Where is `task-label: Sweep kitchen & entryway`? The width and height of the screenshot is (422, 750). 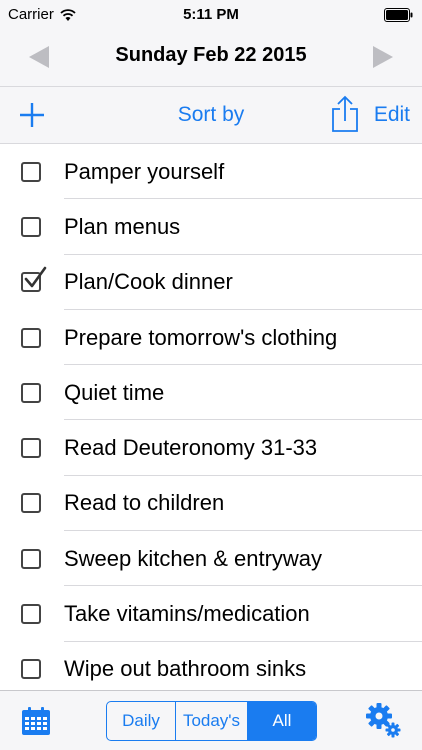 task-label: Sweep kitchen & entryway is located at coordinates (193, 558).